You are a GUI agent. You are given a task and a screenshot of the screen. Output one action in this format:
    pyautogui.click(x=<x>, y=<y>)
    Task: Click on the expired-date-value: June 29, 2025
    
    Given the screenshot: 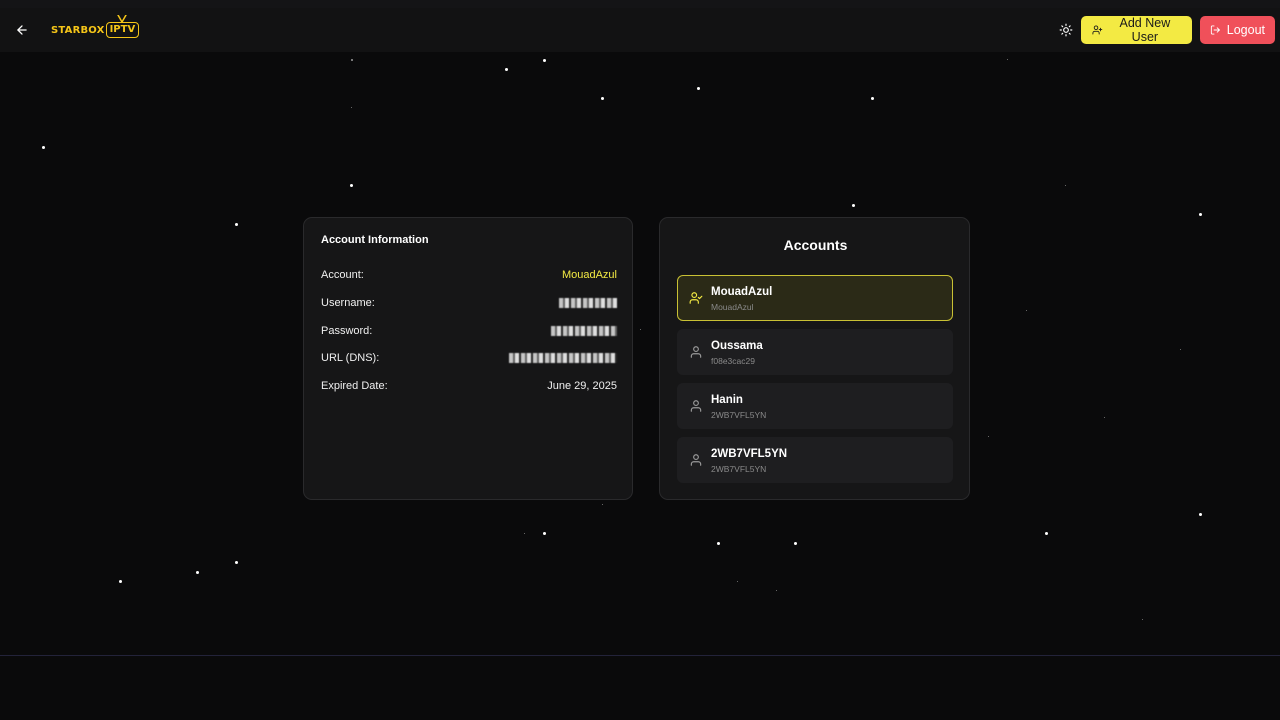 What is the action you would take?
    pyautogui.click(x=582, y=386)
    